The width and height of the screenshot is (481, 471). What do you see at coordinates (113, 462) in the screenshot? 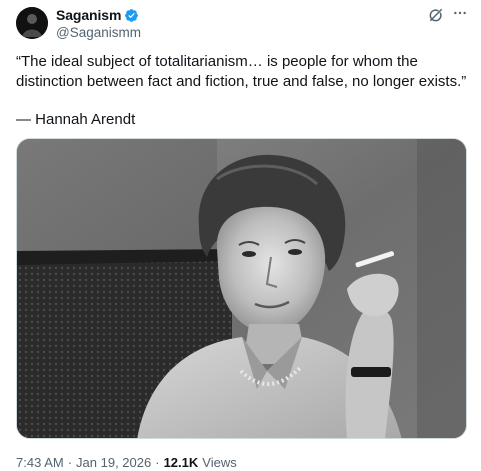
I see `tweet-date: Jan 19, 2026` at bounding box center [113, 462].